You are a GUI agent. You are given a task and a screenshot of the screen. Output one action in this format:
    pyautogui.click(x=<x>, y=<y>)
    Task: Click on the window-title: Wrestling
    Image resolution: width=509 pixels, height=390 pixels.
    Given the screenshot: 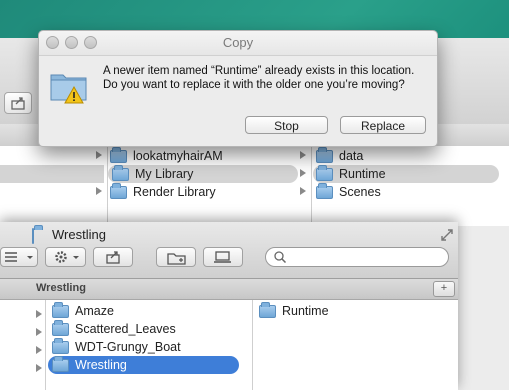 What is the action you would take?
    pyautogui.click(x=79, y=234)
    